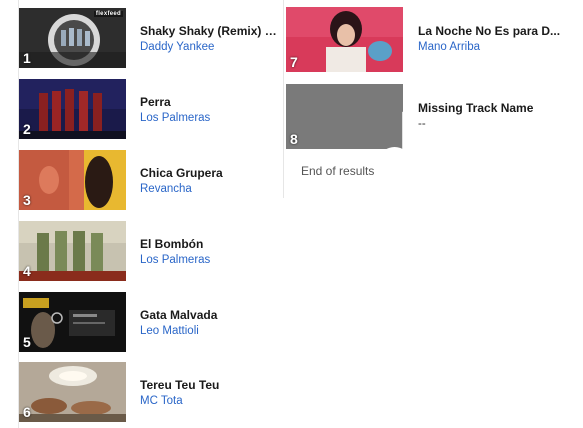  Describe the element at coordinates (27, 412) in the screenshot. I see `track-number: 6` at that location.